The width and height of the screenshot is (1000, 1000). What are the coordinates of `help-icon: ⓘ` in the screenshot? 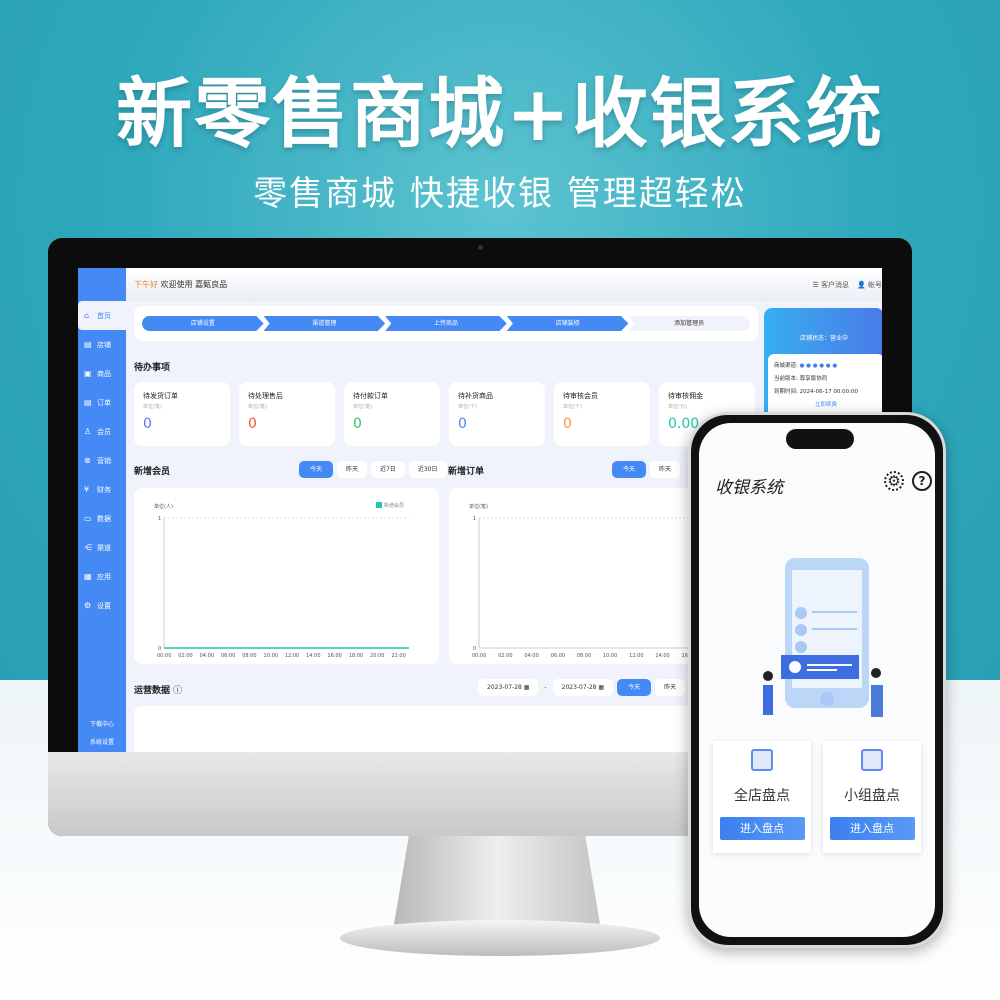 It's located at (178, 691).